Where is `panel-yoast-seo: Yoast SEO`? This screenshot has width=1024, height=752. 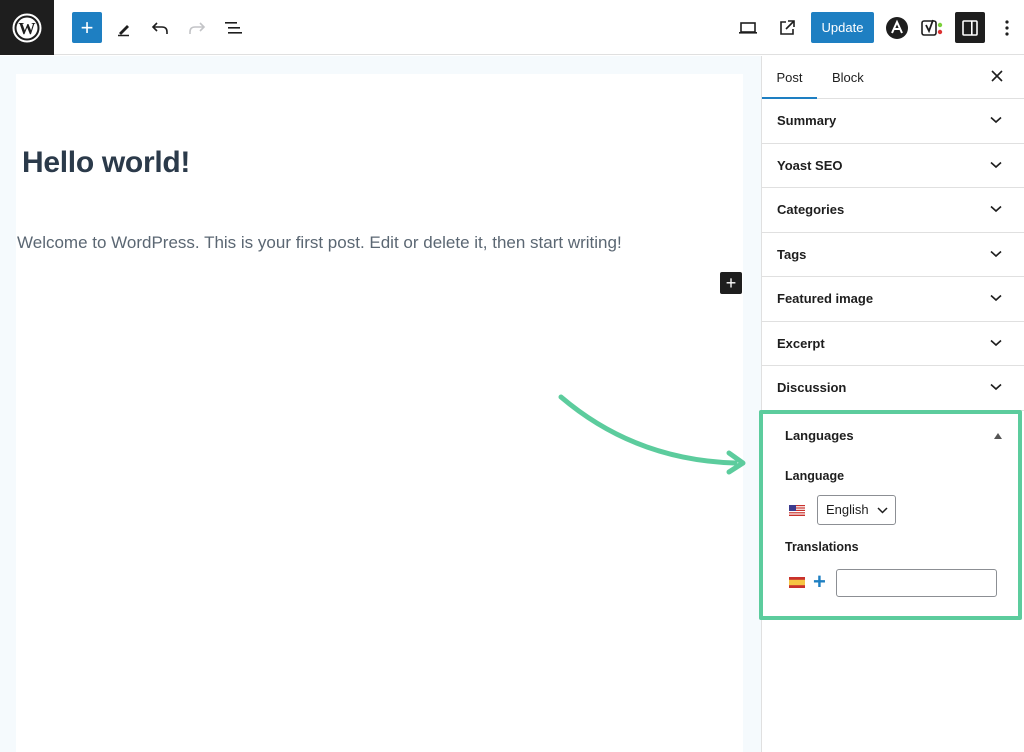
panel-yoast-seo: Yoast SEO is located at coordinates (893, 166).